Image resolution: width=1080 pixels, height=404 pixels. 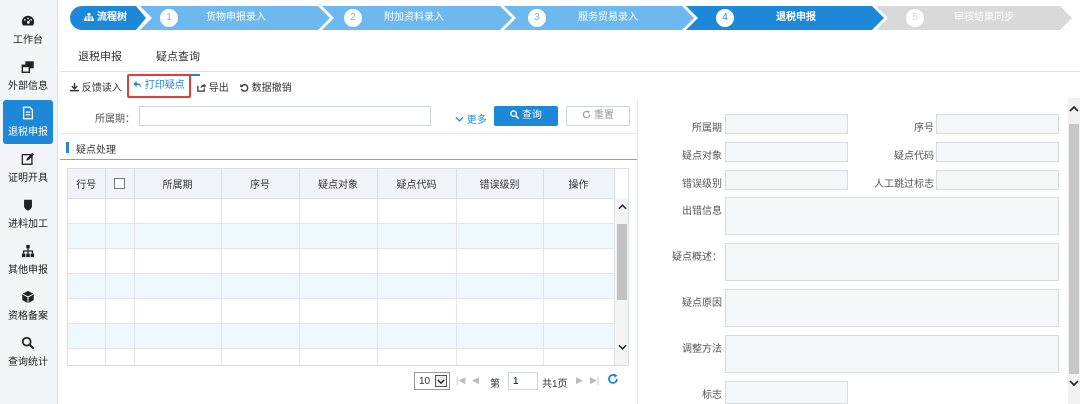 I want to click on seq-field-label: 序号, so click(x=924, y=128).